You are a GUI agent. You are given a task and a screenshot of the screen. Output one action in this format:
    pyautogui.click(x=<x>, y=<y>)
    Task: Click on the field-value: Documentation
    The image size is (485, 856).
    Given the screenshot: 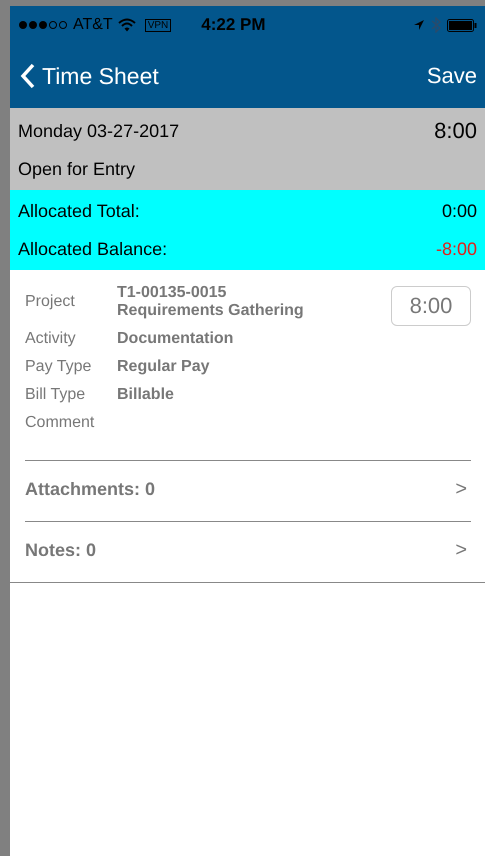 What is the action you would take?
    pyautogui.click(x=175, y=339)
    